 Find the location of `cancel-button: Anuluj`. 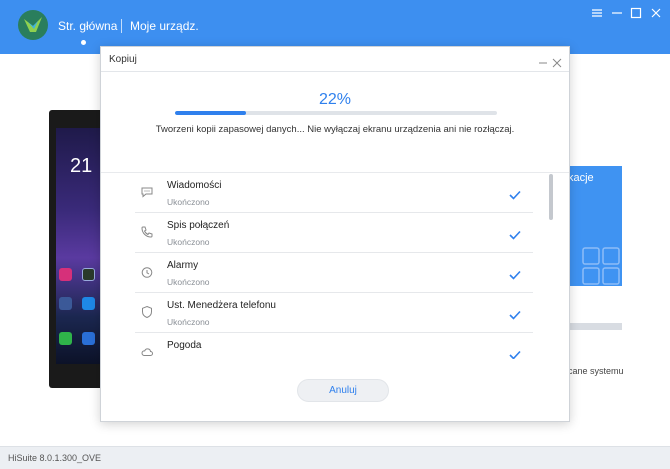

cancel-button: Anuluj is located at coordinates (343, 390).